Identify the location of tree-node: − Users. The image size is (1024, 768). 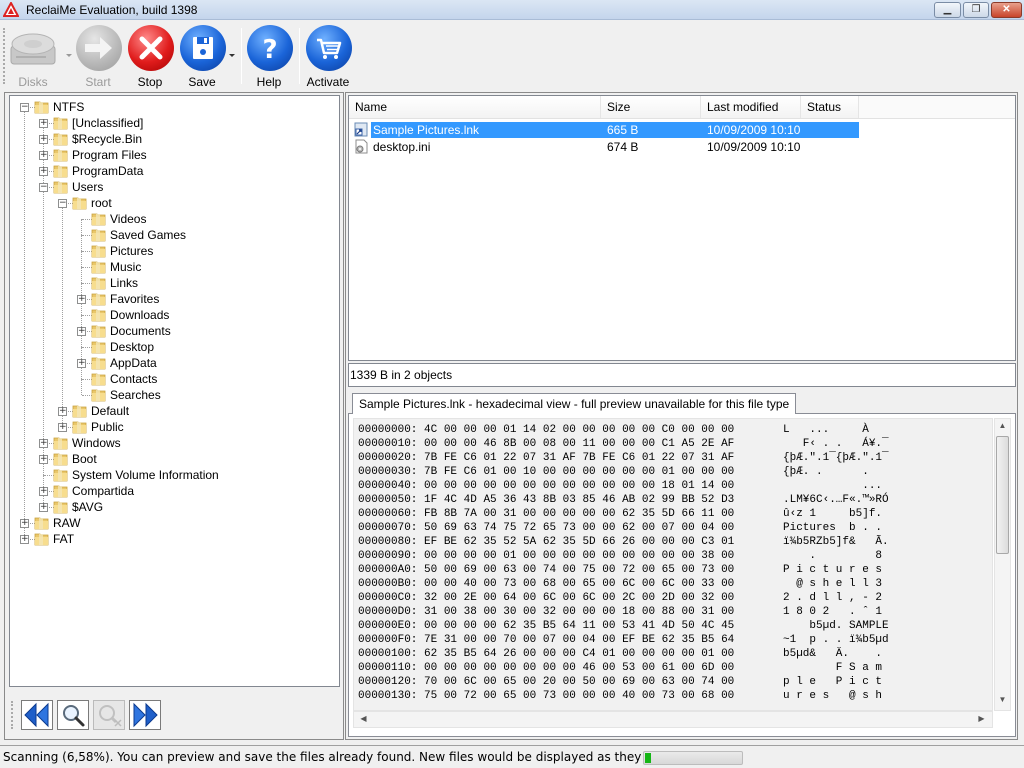
(170, 187).